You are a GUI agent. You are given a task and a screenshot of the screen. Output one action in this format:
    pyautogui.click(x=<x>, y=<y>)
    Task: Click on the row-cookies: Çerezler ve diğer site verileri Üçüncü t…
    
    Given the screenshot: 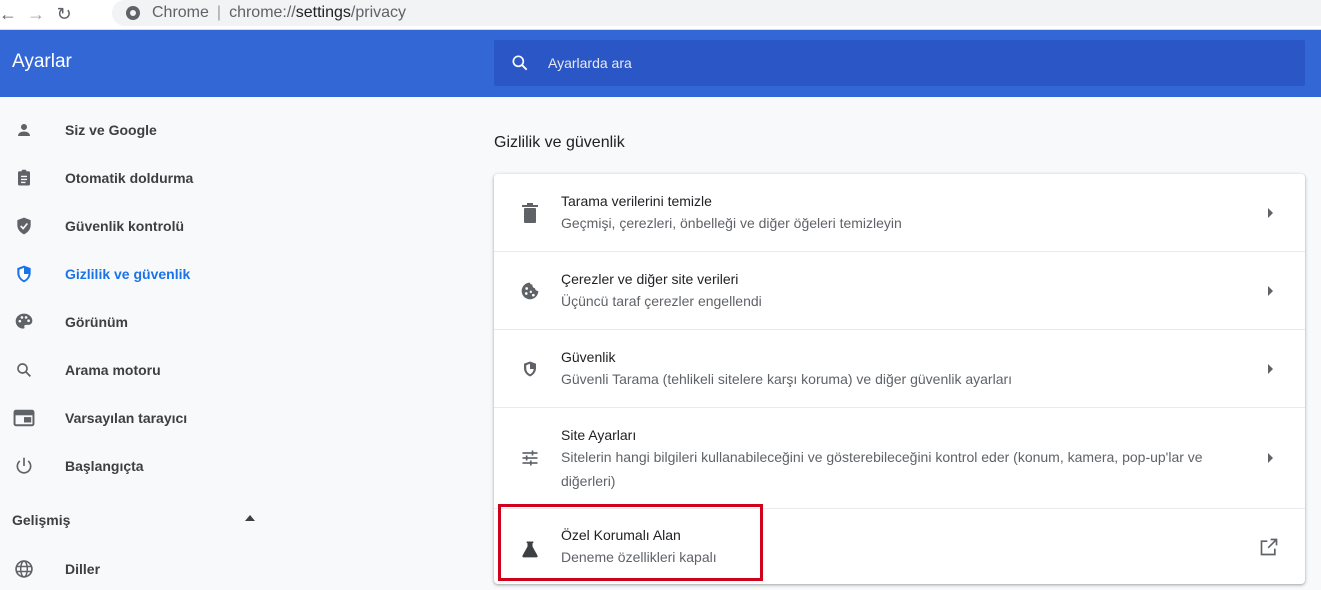 What is the action you would take?
    pyautogui.click(x=899, y=290)
    